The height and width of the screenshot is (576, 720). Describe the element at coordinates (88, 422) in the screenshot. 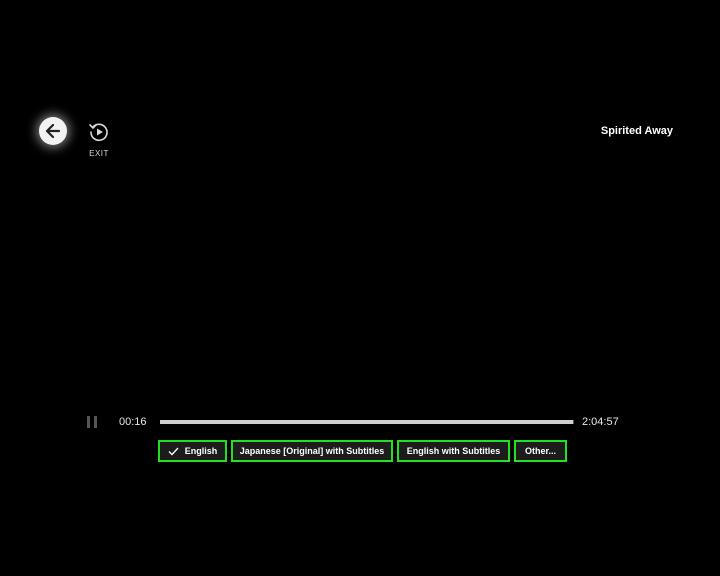

I see `pause-bar-left` at that location.